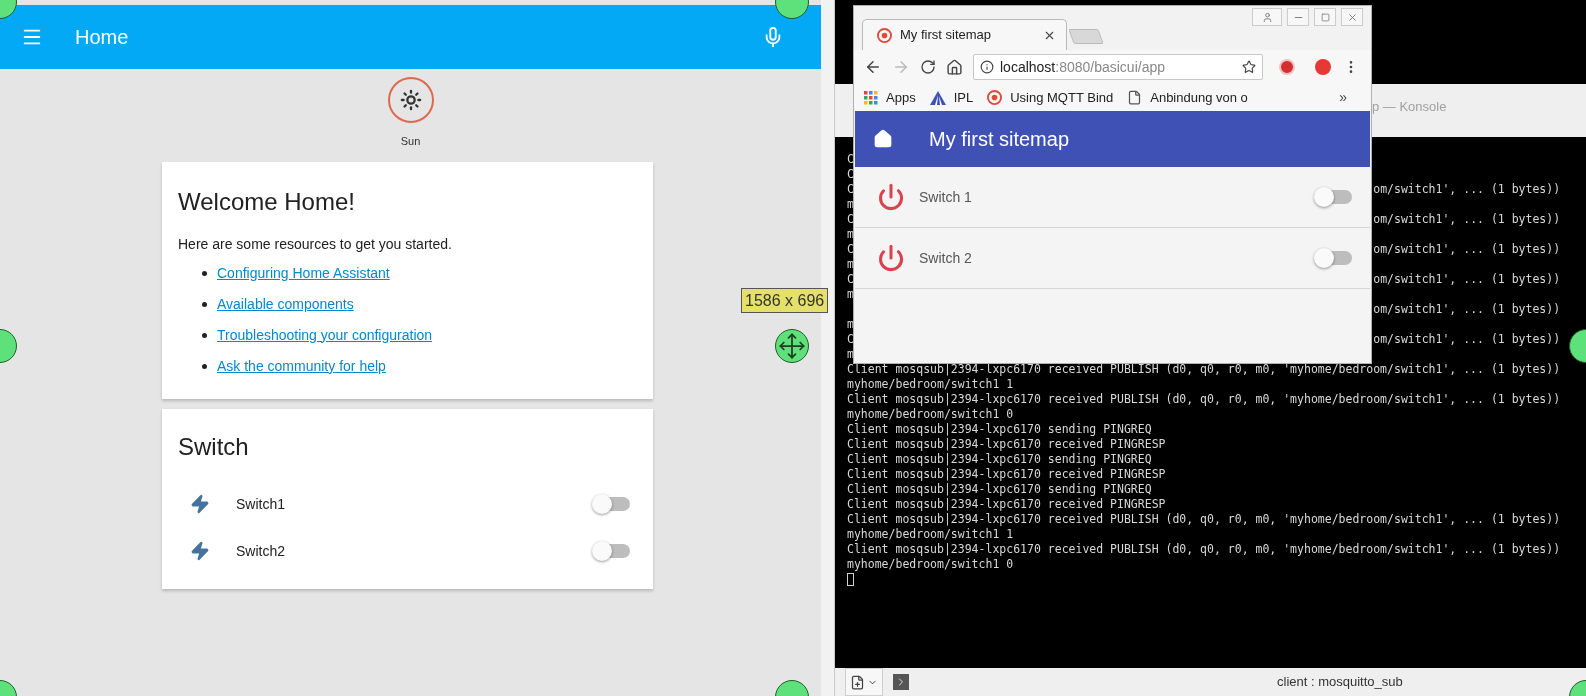 The image size is (1586, 696). Describe the element at coordinates (785, 300) in the screenshot. I see `size-label: 1586 x 696` at that location.